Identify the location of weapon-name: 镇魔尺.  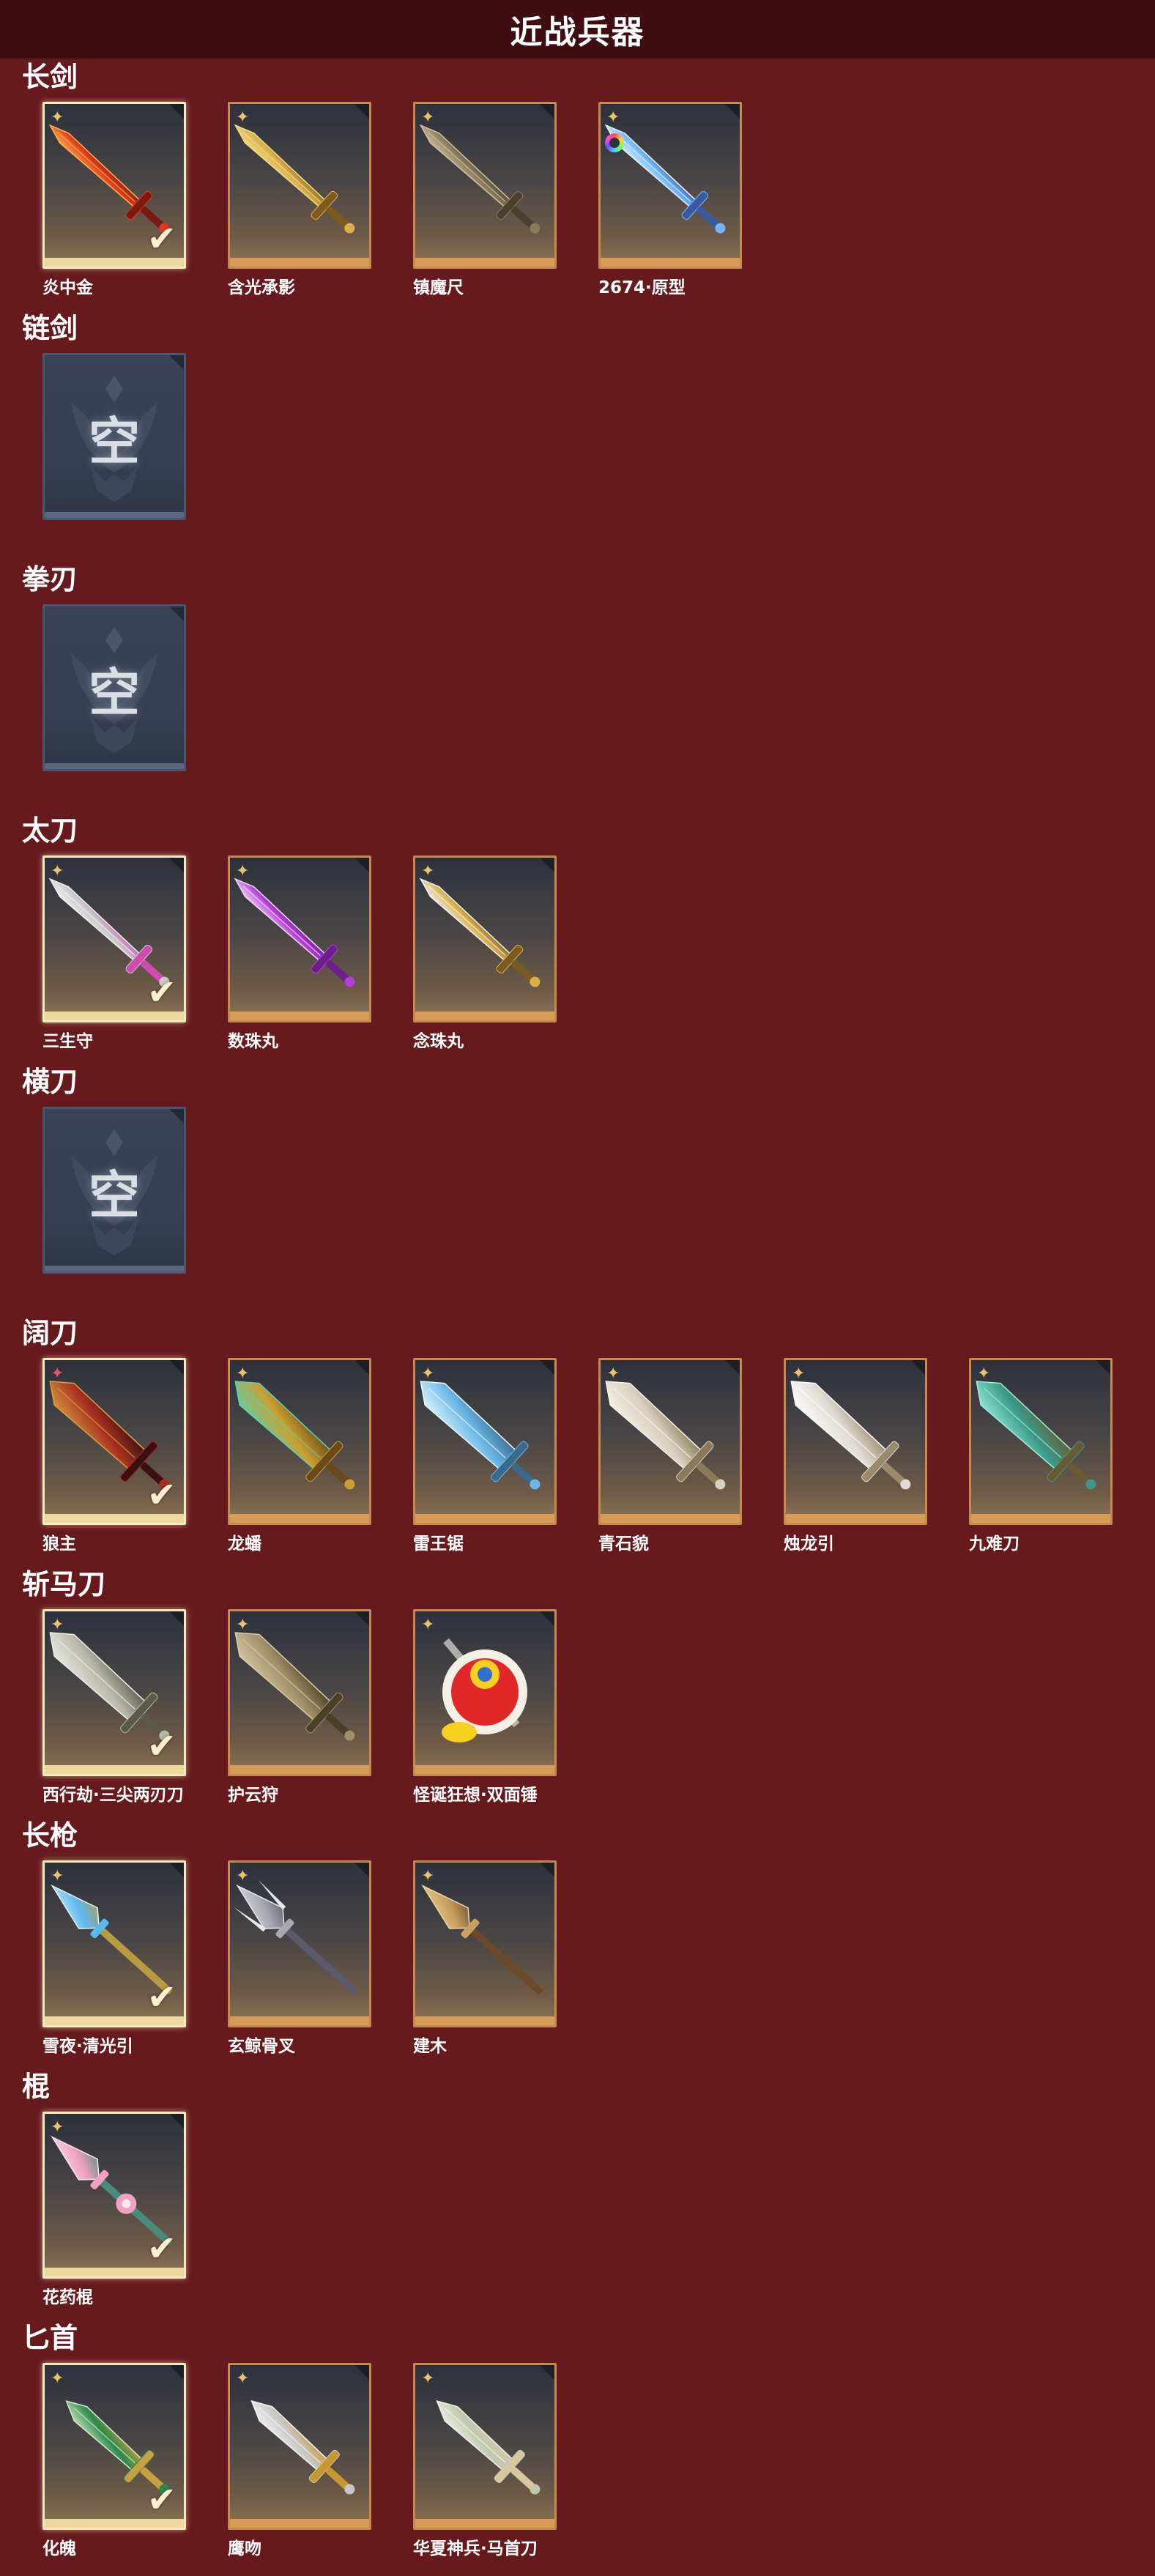
(438, 287).